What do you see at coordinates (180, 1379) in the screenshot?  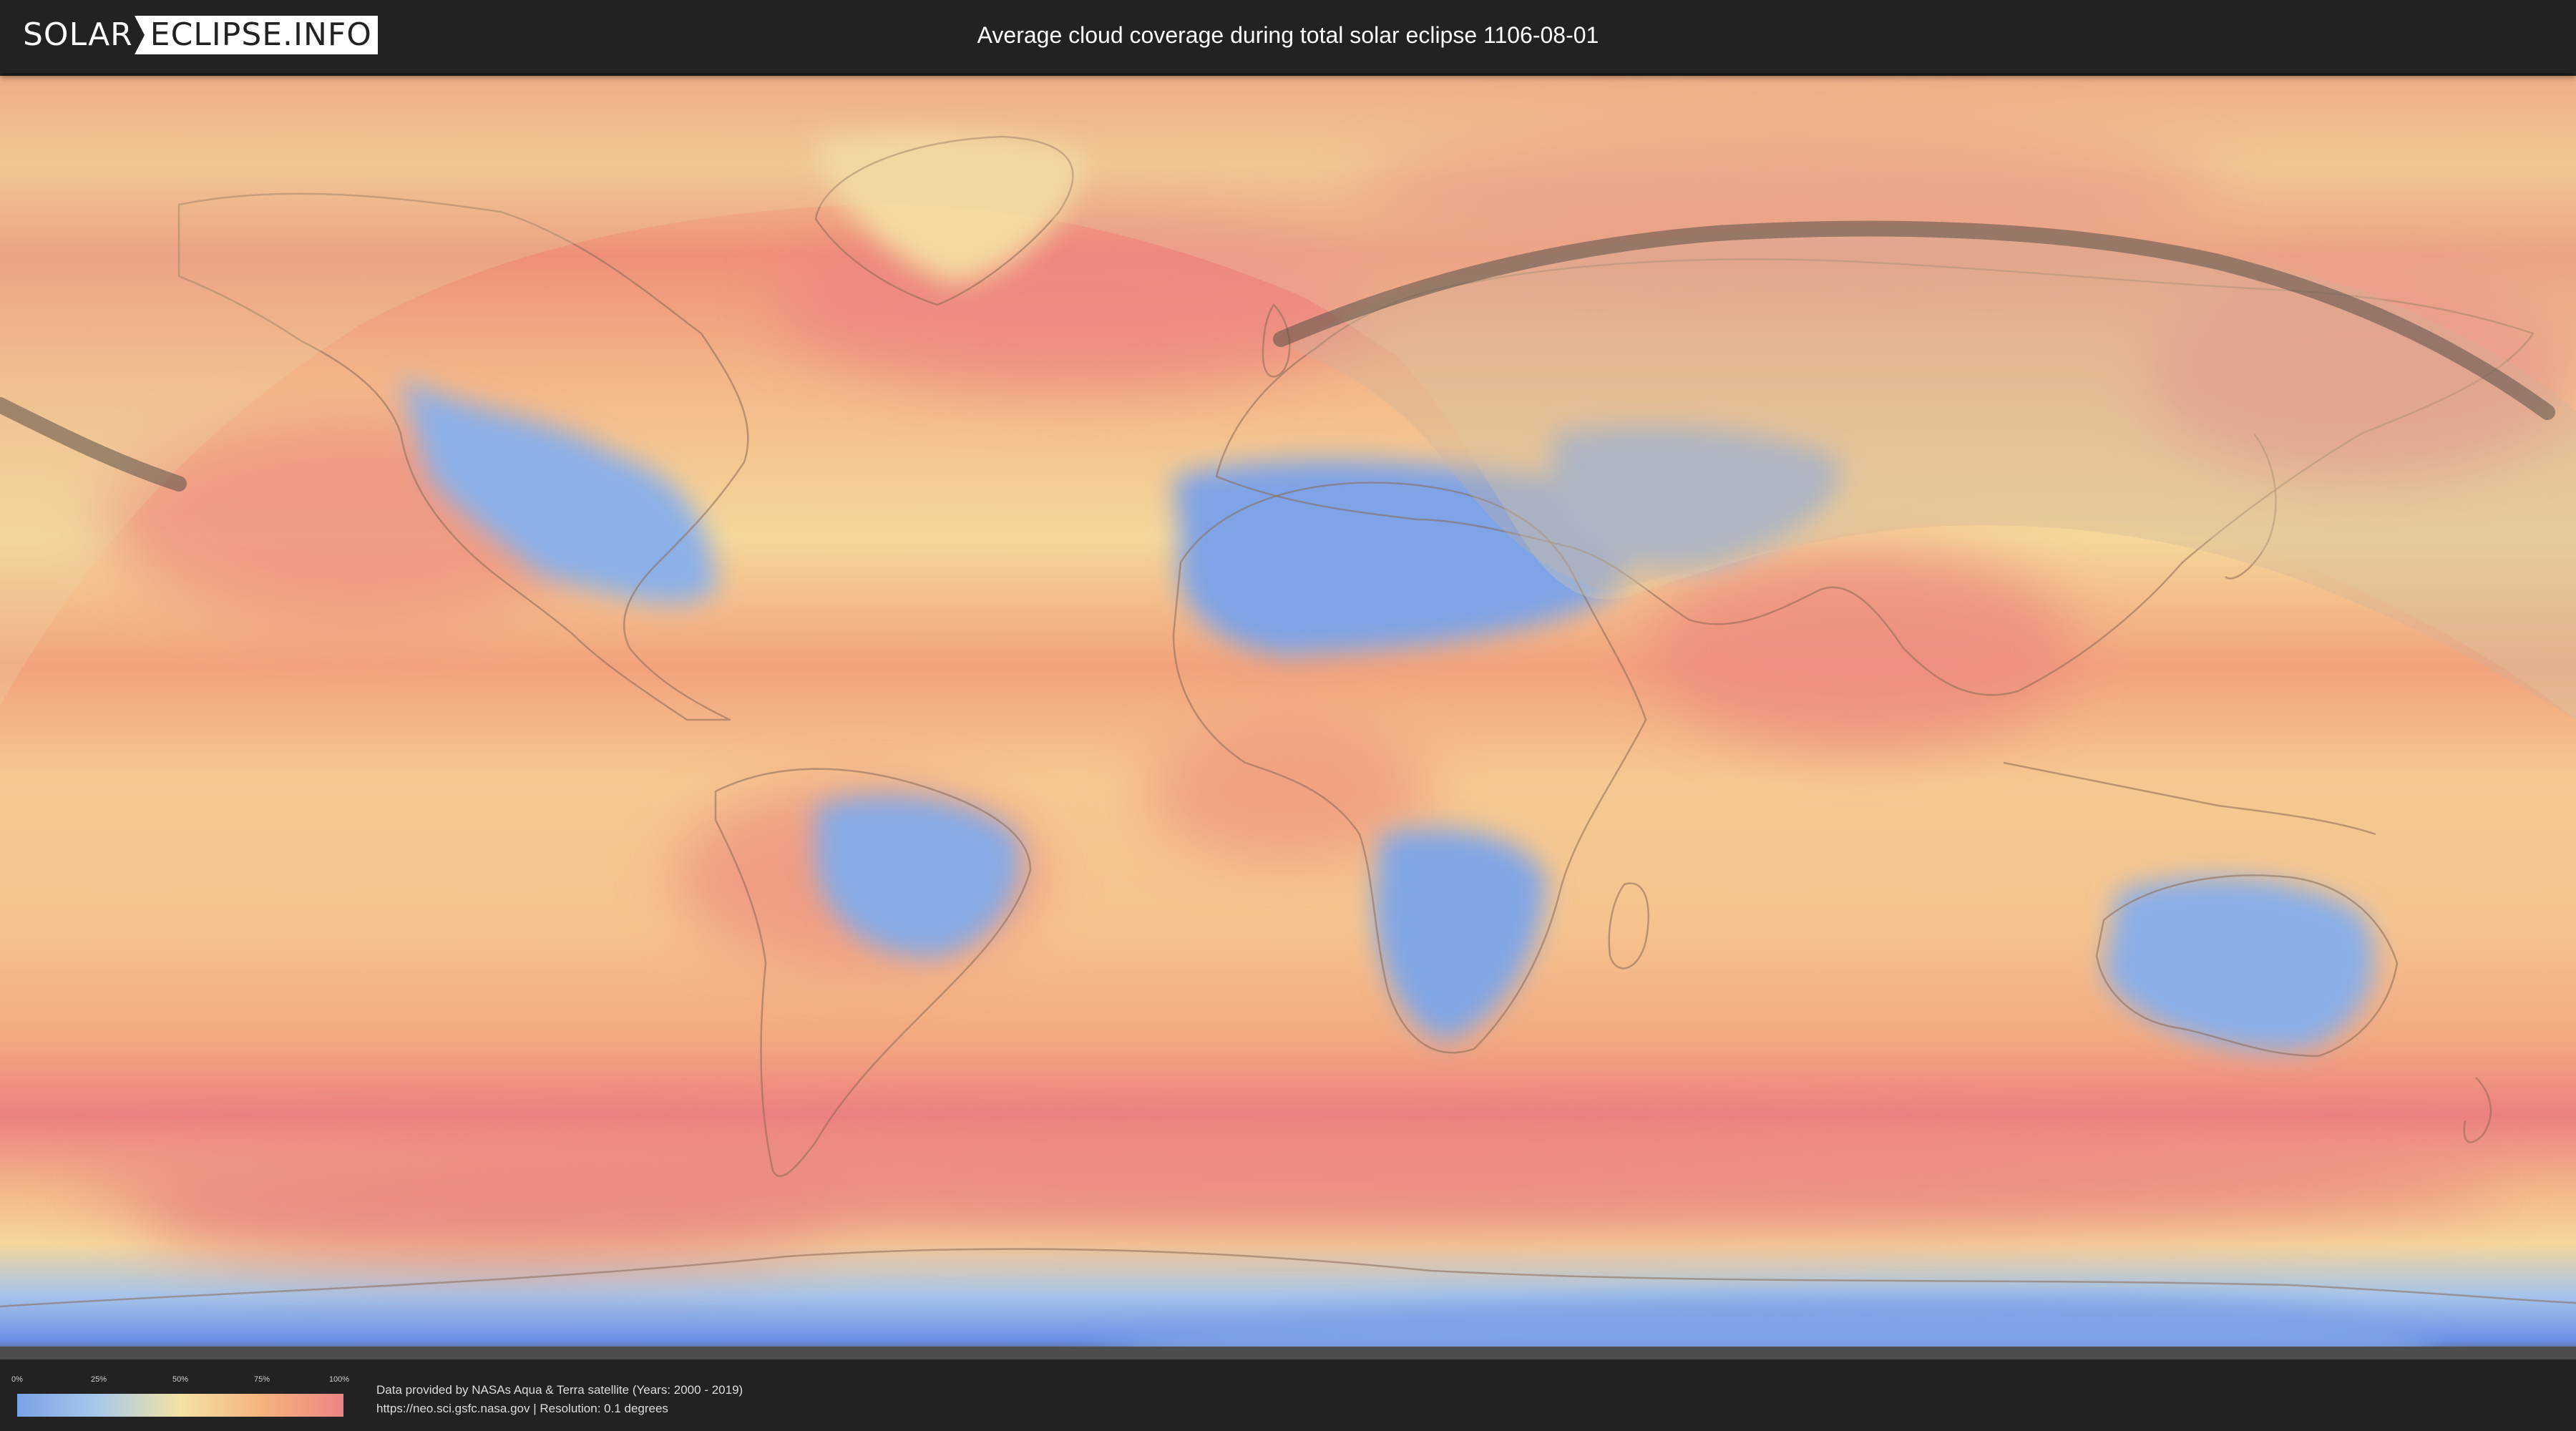 I see `legend-tick-50: 50%` at bounding box center [180, 1379].